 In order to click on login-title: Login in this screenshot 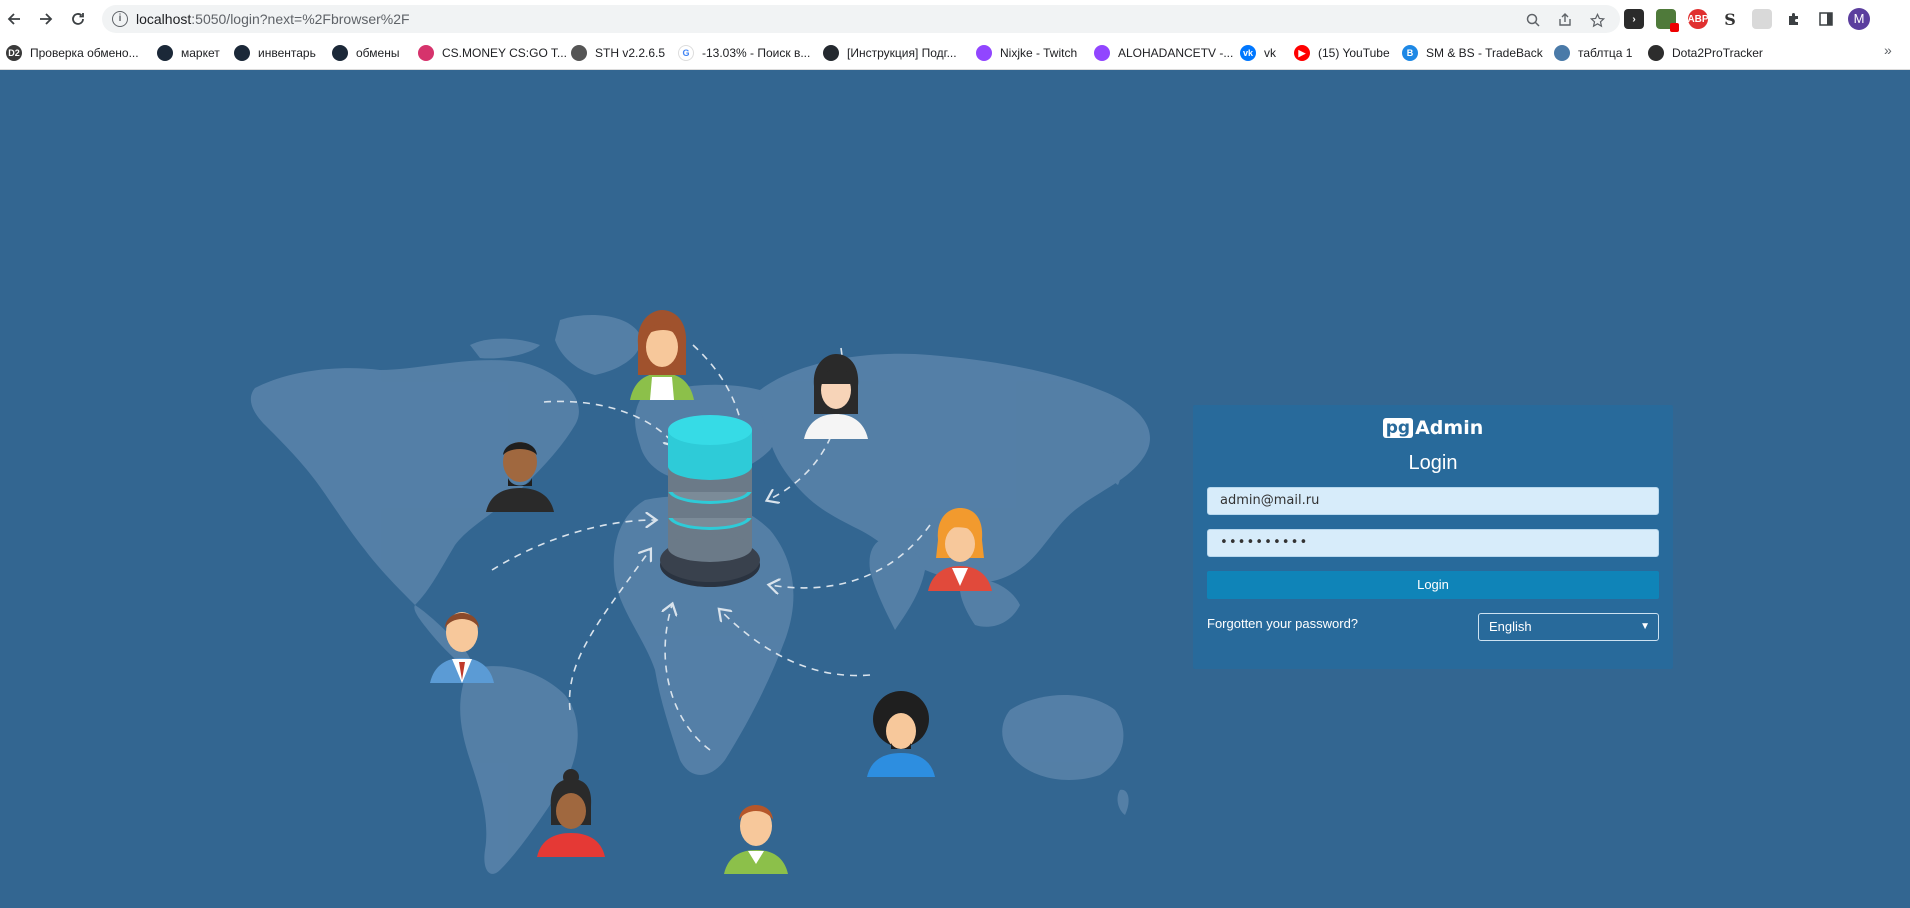, I will do `click(1433, 463)`.